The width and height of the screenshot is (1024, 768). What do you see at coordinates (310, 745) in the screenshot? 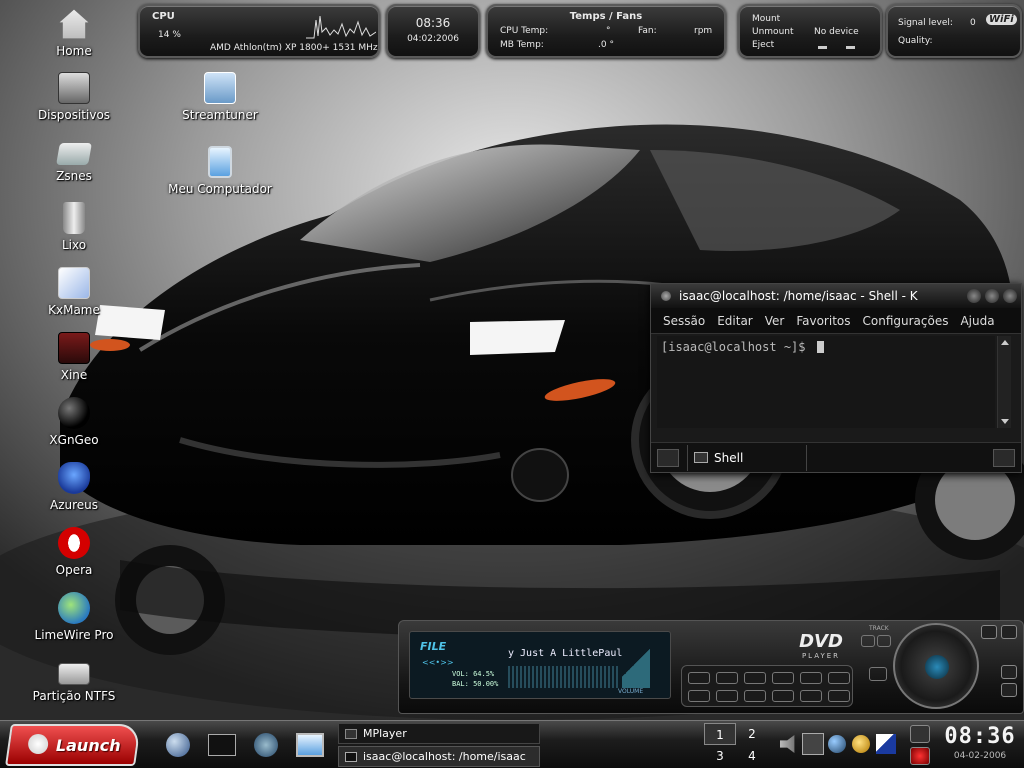
I see `my-computer-icon` at bounding box center [310, 745].